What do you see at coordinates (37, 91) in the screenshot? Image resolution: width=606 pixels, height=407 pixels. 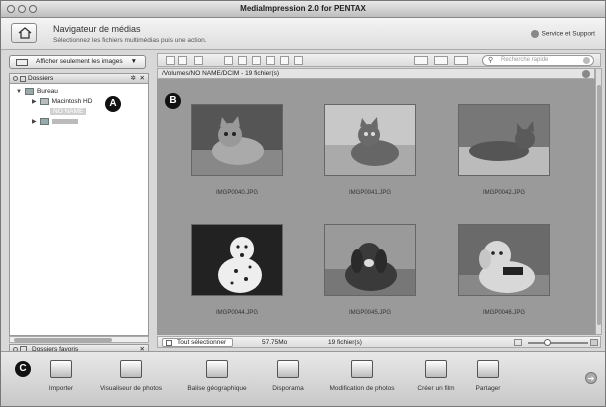 I see `tree-item-desktop: ▼ Bureau` at bounding box center [37, 91].